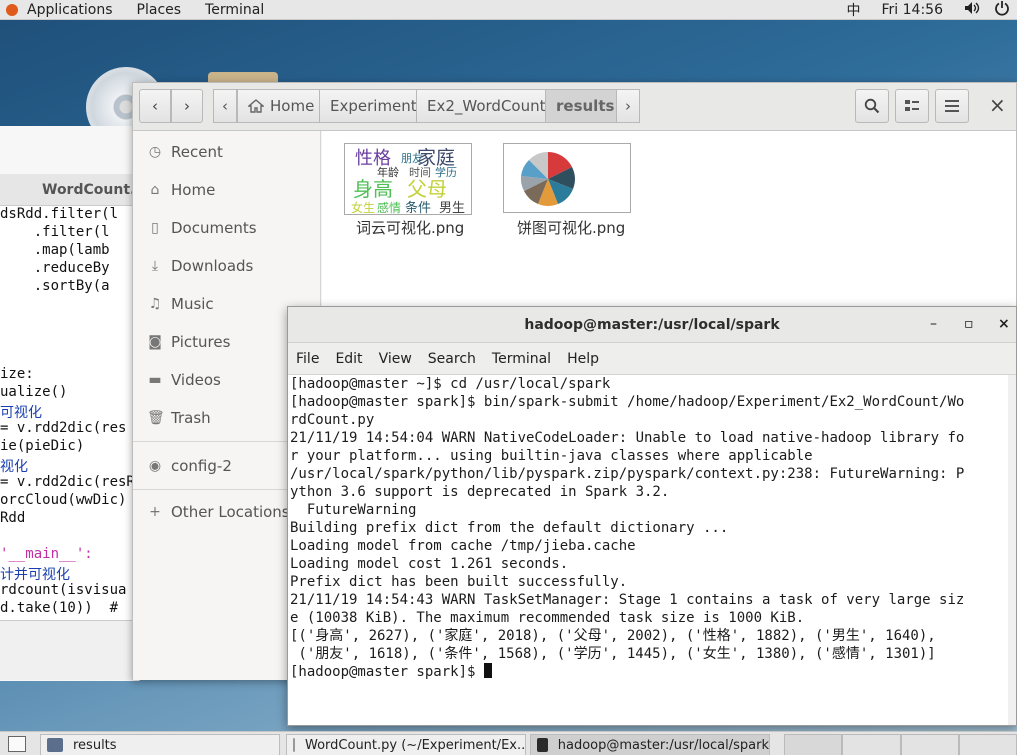  Describe the element at coordinates (854, 10) in the screenshot. I see `input-method-indicator: 中` at that location.